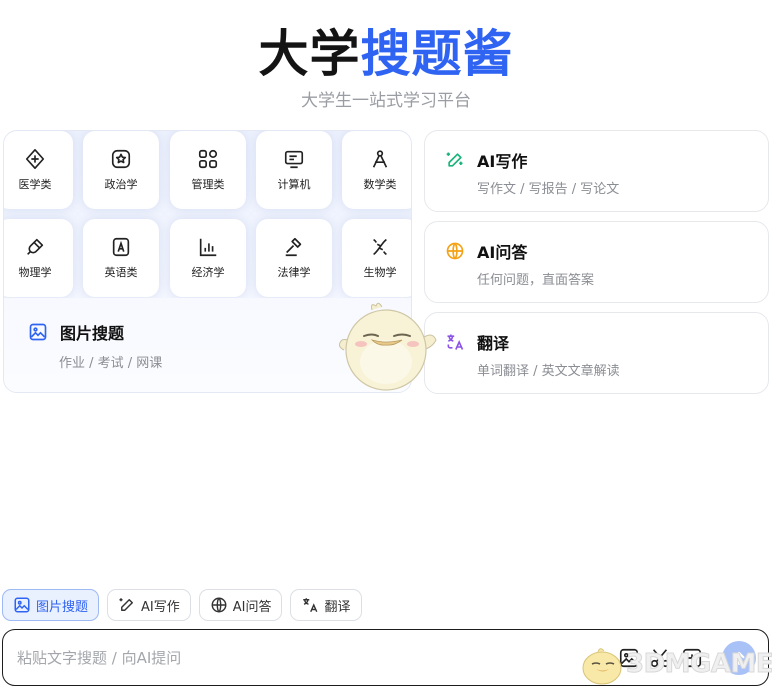 The image size is (772, 691). Describe the element at coordinates (35, 184) in the screenshot. I see `subject-label: 医学类` at that location.